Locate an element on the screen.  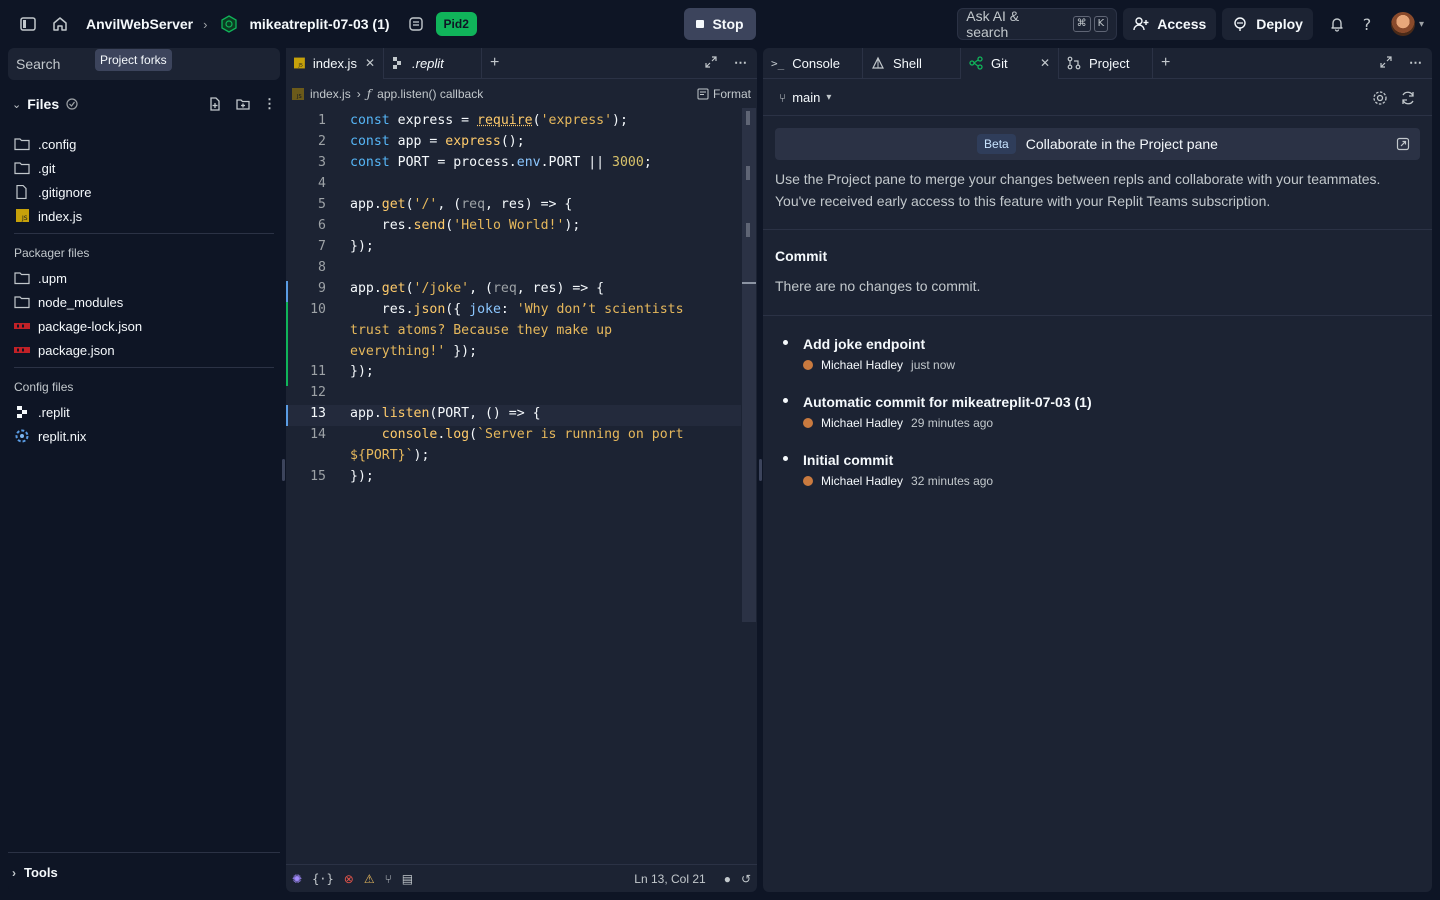
commit-author: Michael Hadley is located at coordinates (862, 423).